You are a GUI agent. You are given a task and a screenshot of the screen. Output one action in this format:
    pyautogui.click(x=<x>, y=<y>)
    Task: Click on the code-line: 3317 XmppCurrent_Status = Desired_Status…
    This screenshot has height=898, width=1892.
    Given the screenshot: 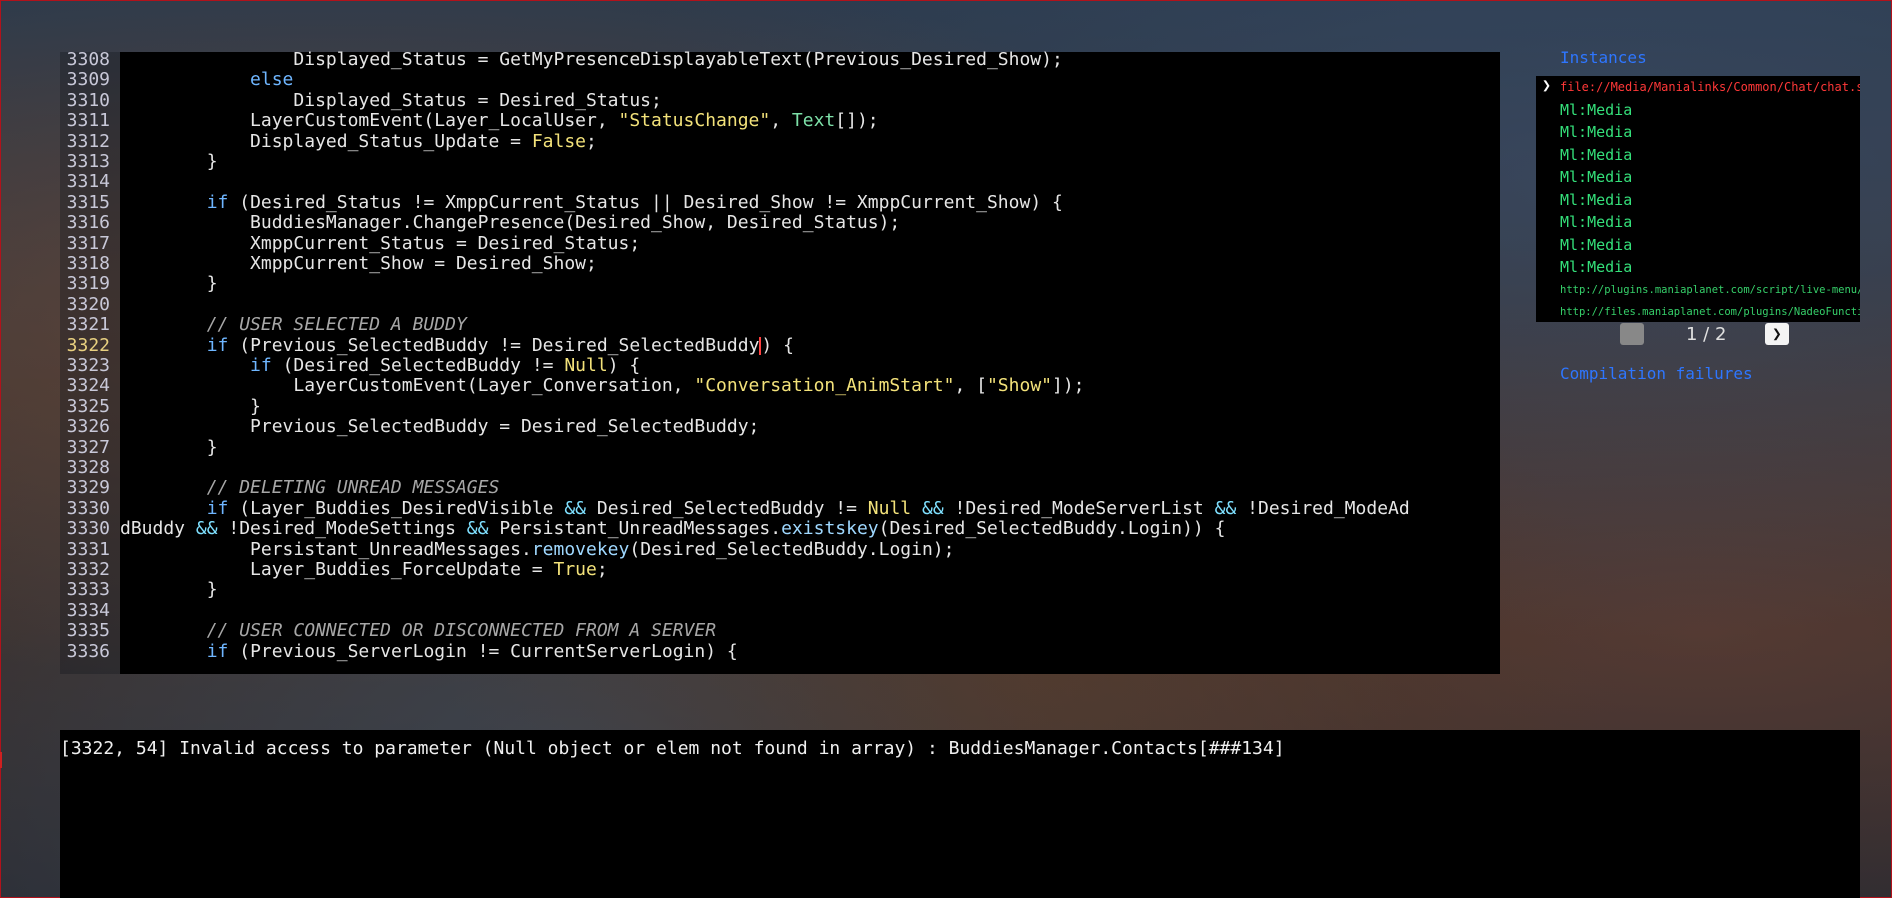 What is the action you would take?
    pyautogui.click(x=780, y=243)
    